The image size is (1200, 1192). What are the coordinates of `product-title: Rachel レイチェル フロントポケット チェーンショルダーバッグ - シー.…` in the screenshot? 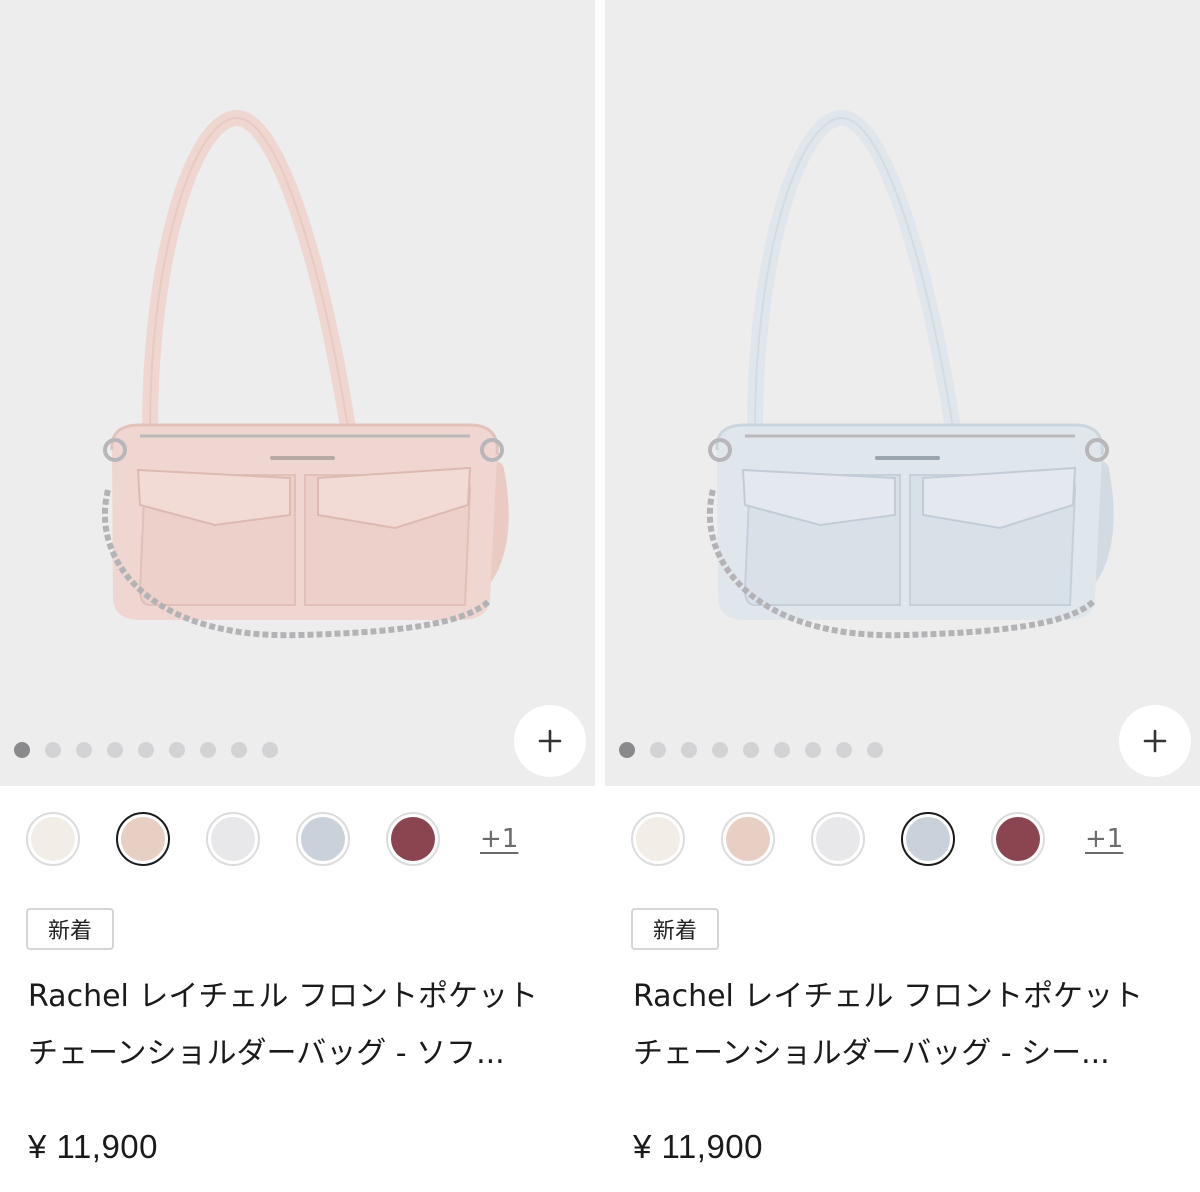 It's located at (908, 1025).